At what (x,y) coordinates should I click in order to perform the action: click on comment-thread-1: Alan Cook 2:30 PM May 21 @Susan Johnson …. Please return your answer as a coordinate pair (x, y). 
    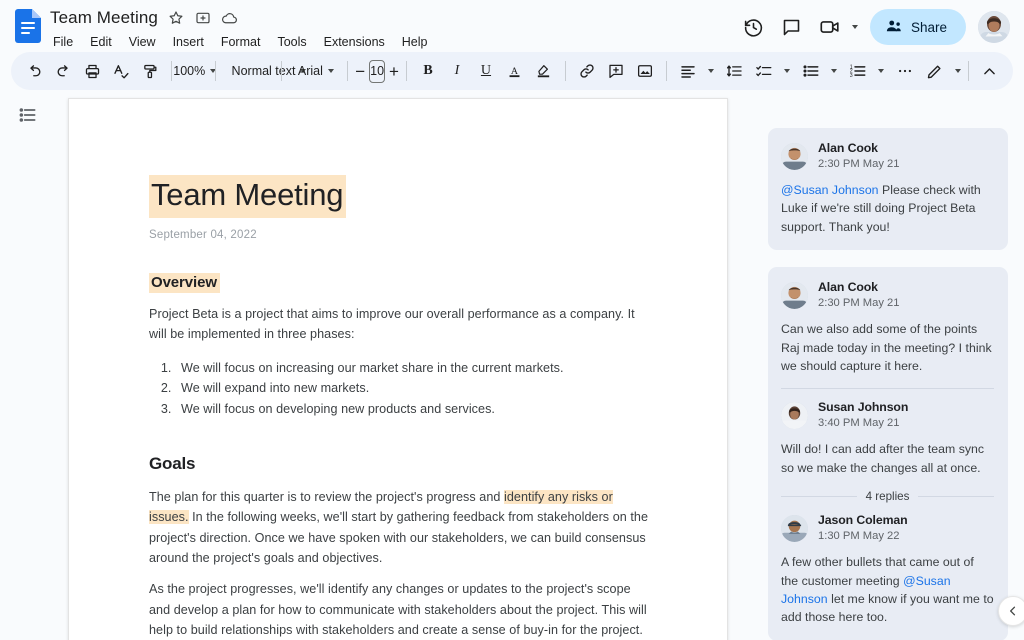
    Looking at the image, I should click on (888, 189).